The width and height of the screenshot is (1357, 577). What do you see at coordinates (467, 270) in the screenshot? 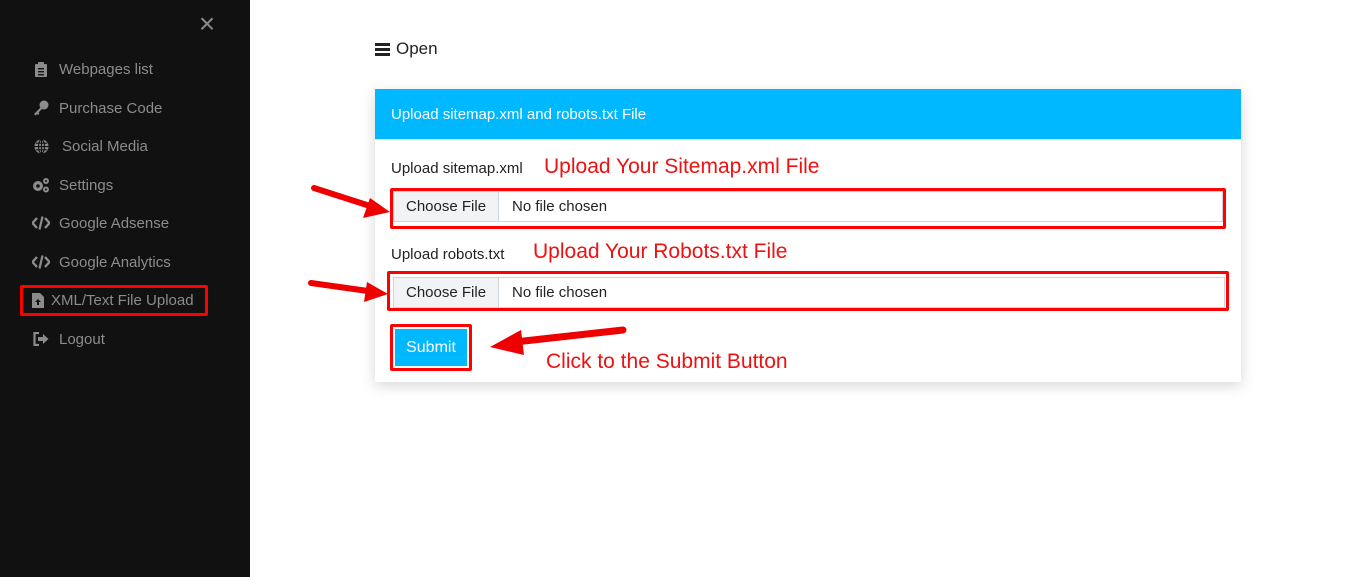
I see `annotation-arrows` at bounding box center [467, 270].